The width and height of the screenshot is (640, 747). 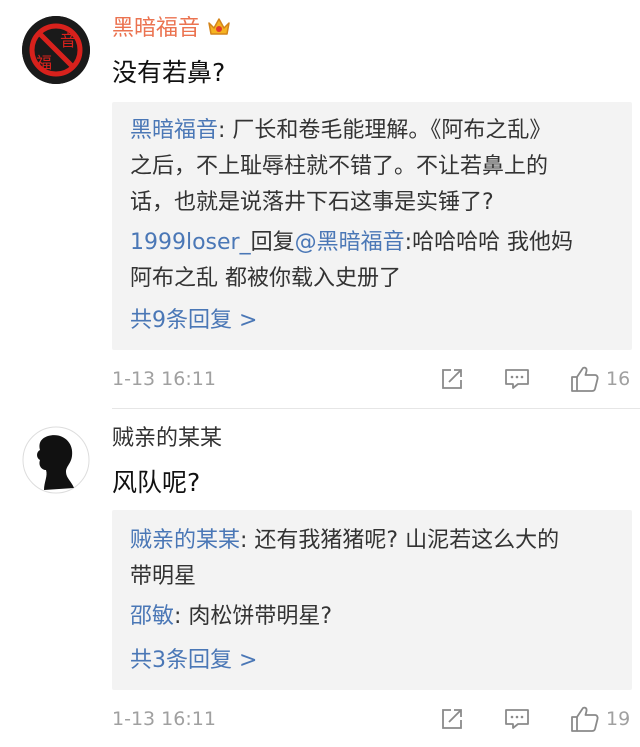 What do you see at coordinates (265, 278) in the screenshot?
I see `reply-line: 阿布之乱 都被你载入史册了` at bounding box center [265, 278].